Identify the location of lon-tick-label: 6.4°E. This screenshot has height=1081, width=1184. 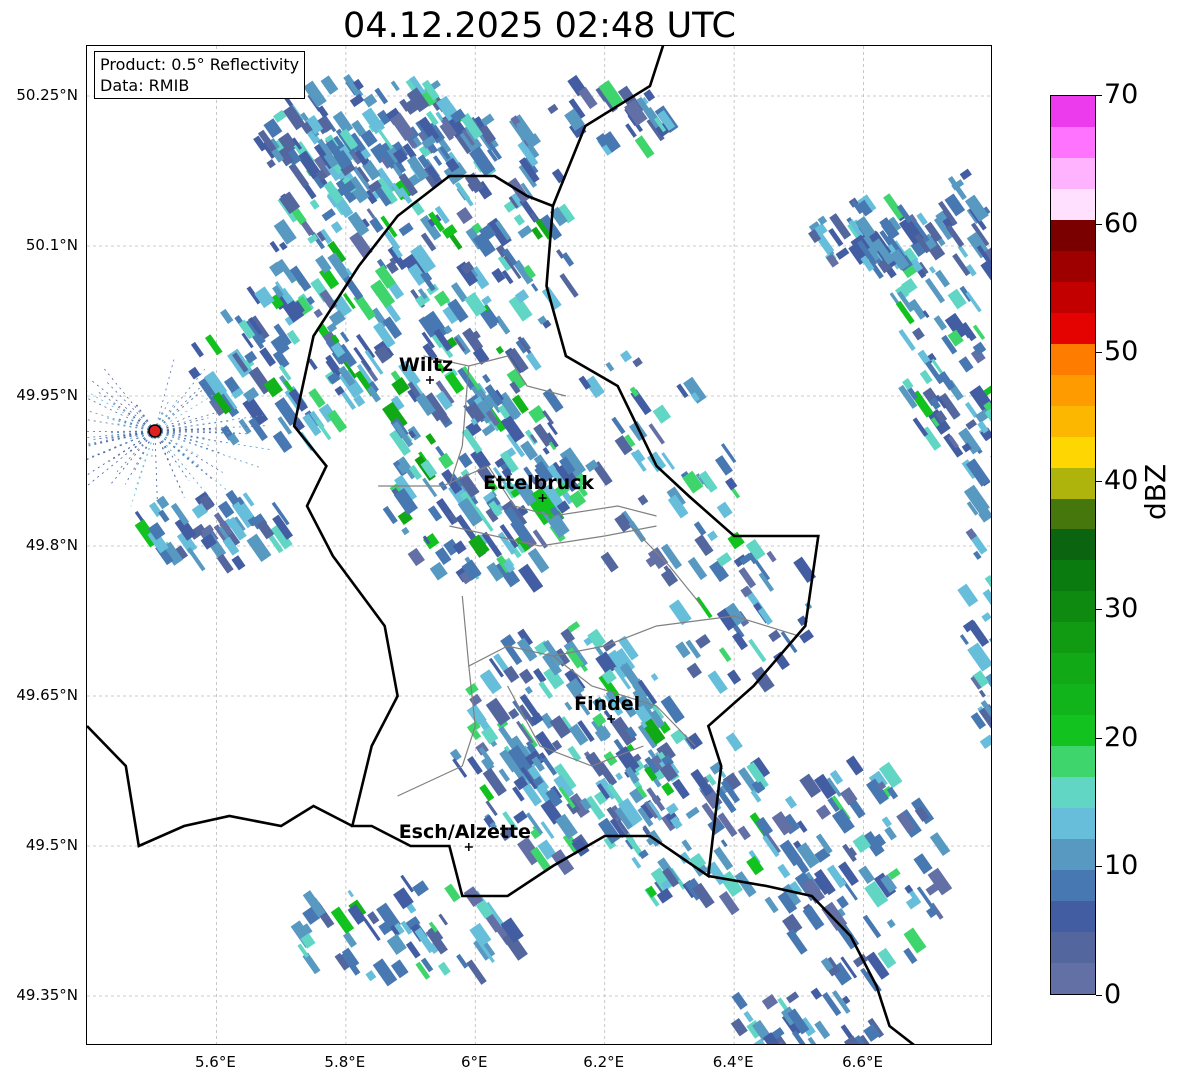
(733, 1062).